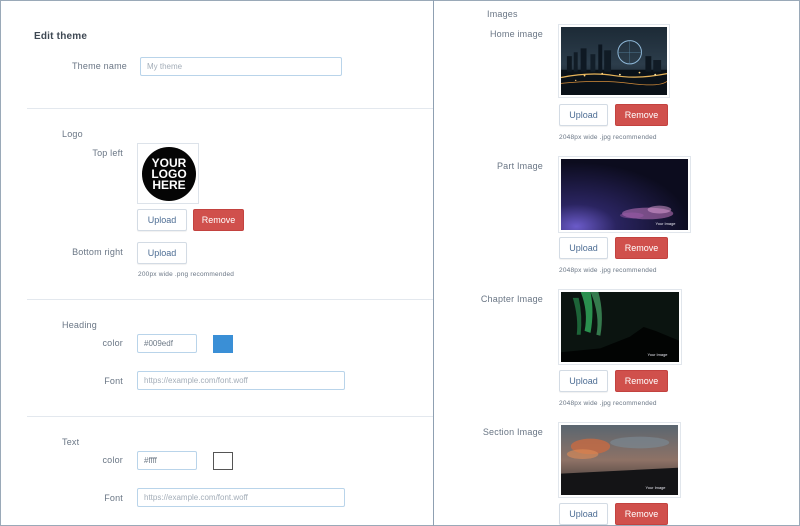 The width and height of the screenshot is (800, 526). What do you see at coordinates (608, 137) in the screenshot?
I see `home-image-note: 2048px wide .jpg recommended` at bounding box center [608, 137].